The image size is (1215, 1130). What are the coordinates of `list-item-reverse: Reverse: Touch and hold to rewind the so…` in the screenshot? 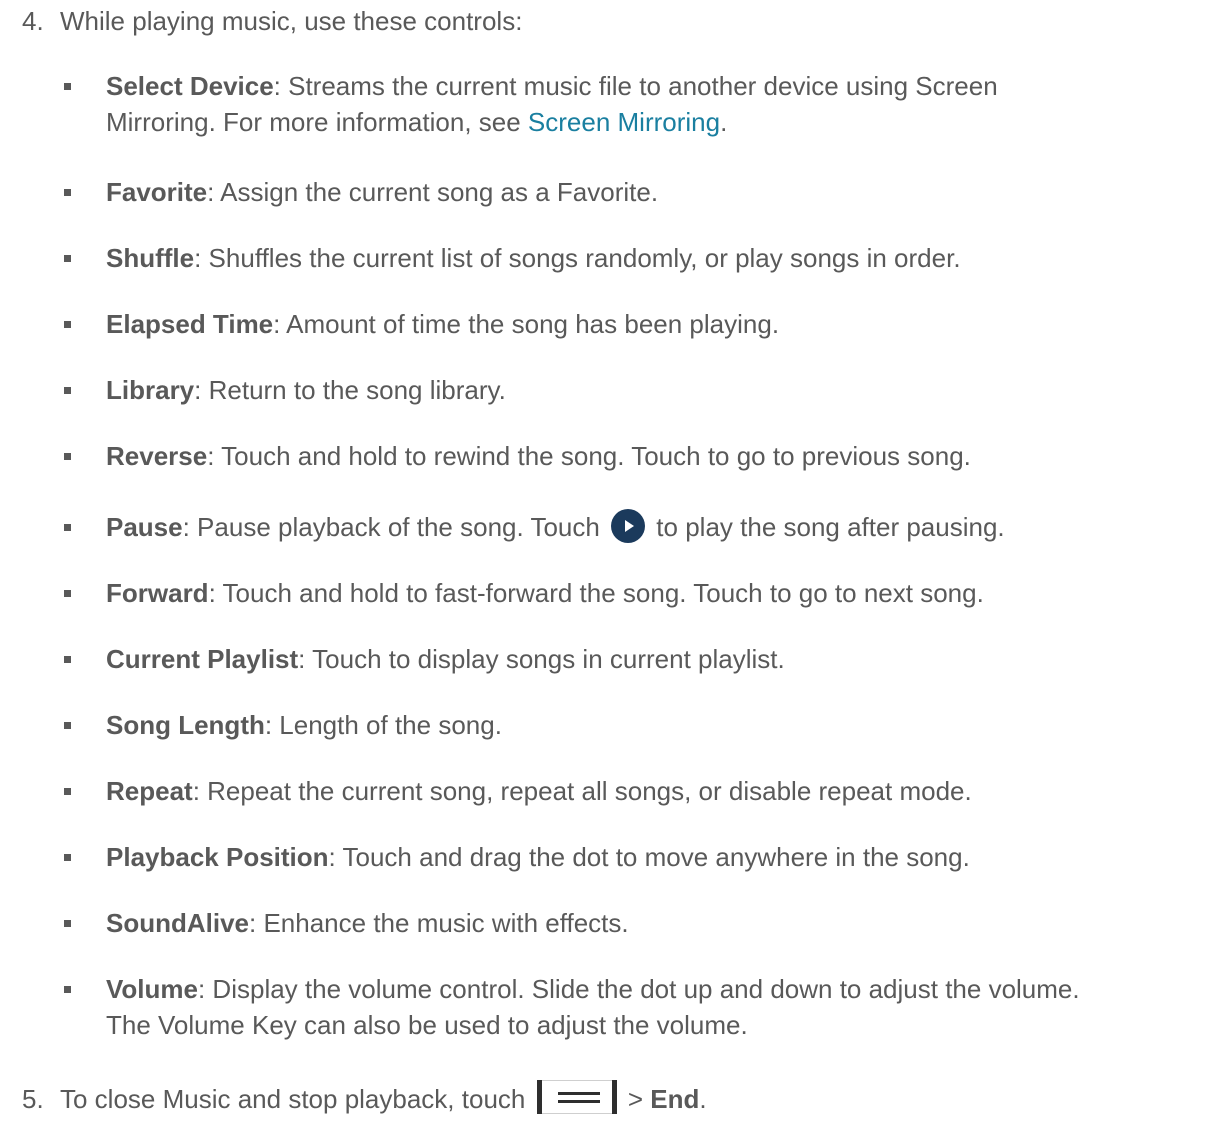 It's located at (517, 456).